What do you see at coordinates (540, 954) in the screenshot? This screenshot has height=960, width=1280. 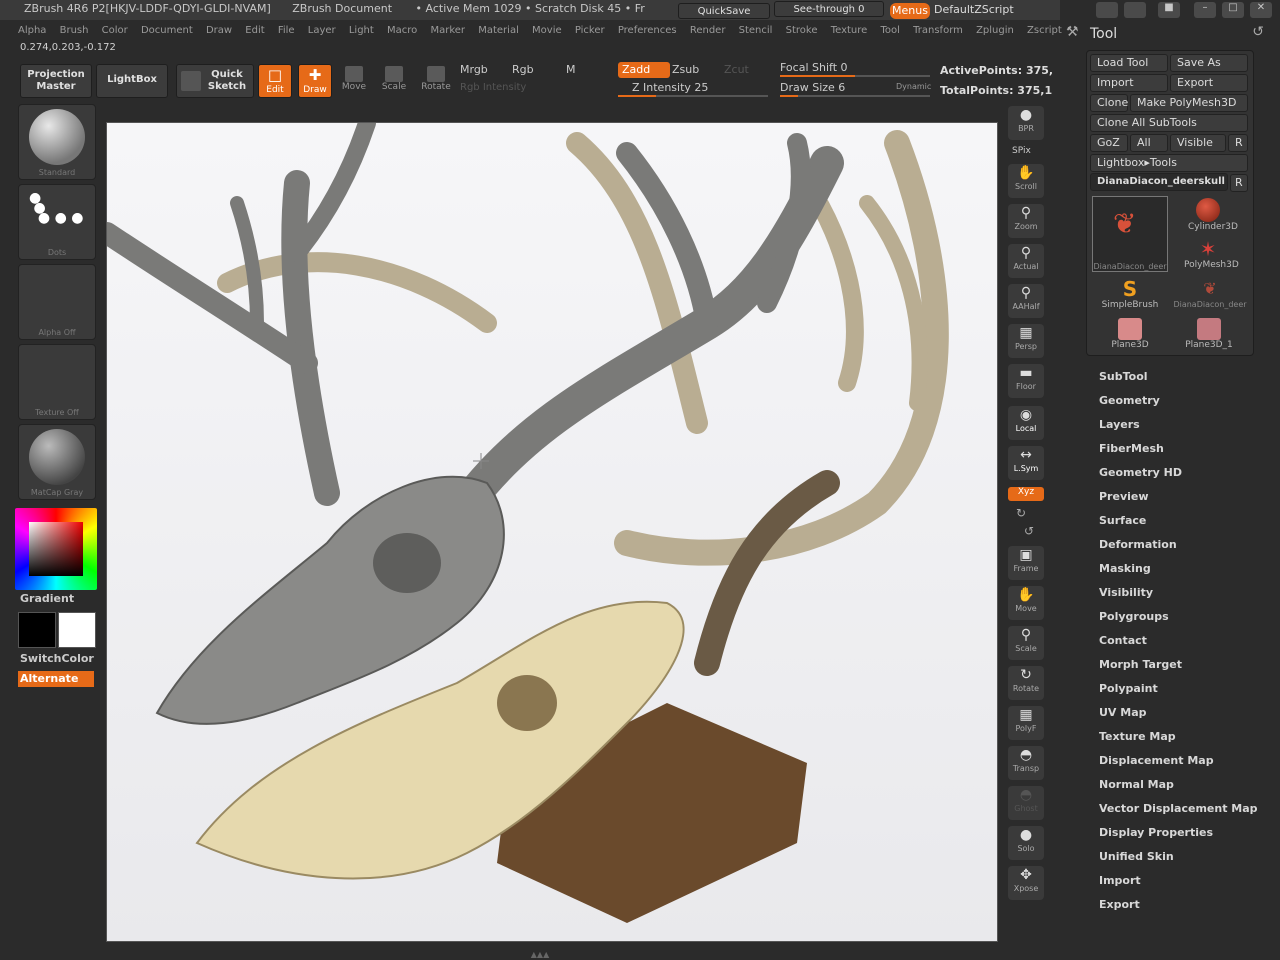 I see `bottom-tray-handle: ▲▲▲` at bounding box center [540, 954].